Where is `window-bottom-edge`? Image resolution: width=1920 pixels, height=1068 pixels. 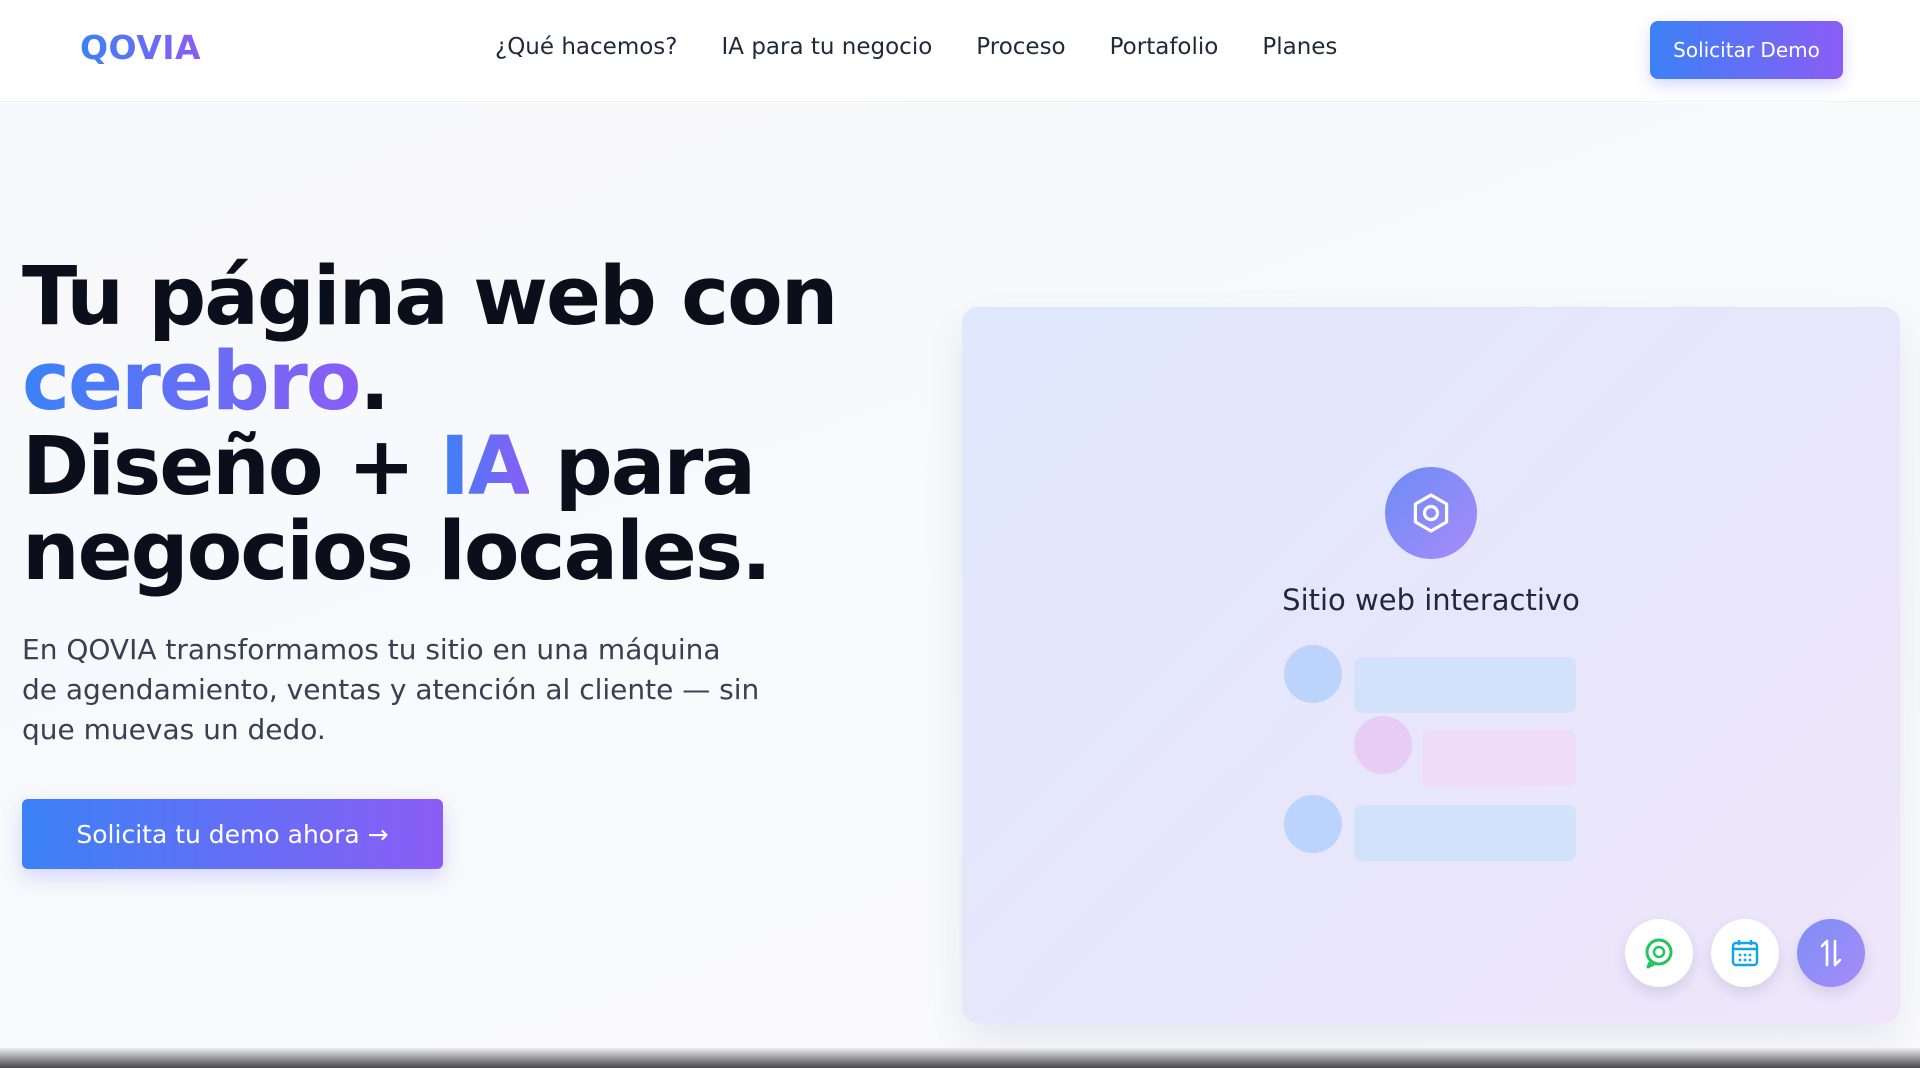 window-bottom-edge is located at coordinates (960, 1058).